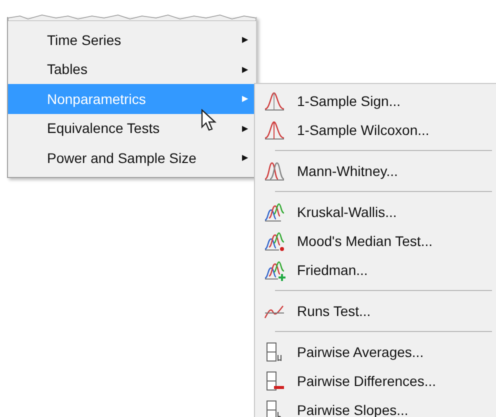 The image size is (496, 417). What do you see at coordinates (132, 157) in the screenshot?
I see `menu-item: Power and Sample Size ▶` at bounding box center [132, 157].